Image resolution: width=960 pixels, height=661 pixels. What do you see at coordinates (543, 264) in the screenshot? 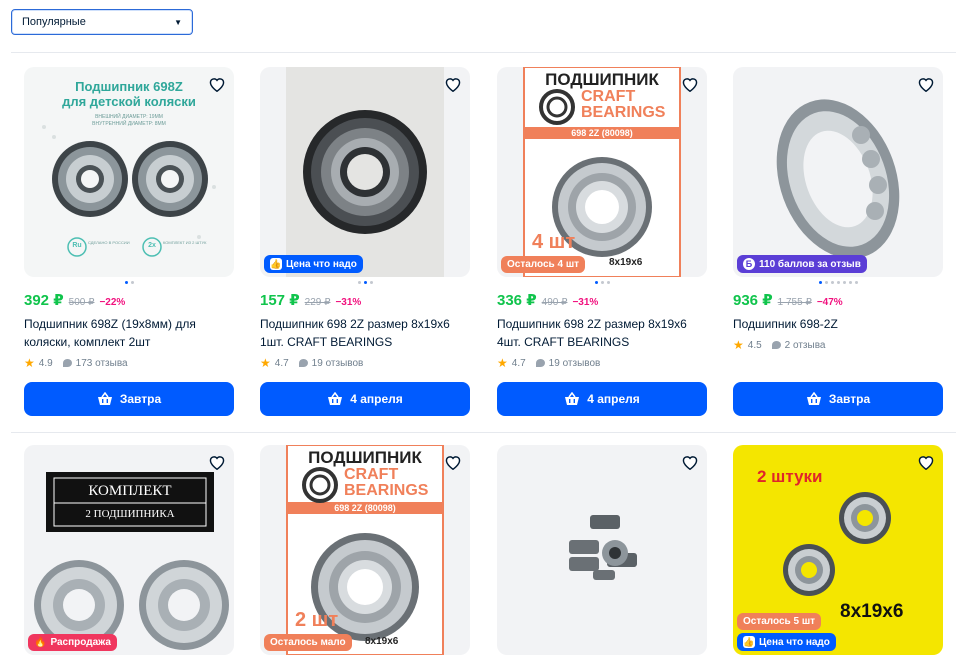
I see `badge: Осталось 4 шт` at bounding box center [543, 264].